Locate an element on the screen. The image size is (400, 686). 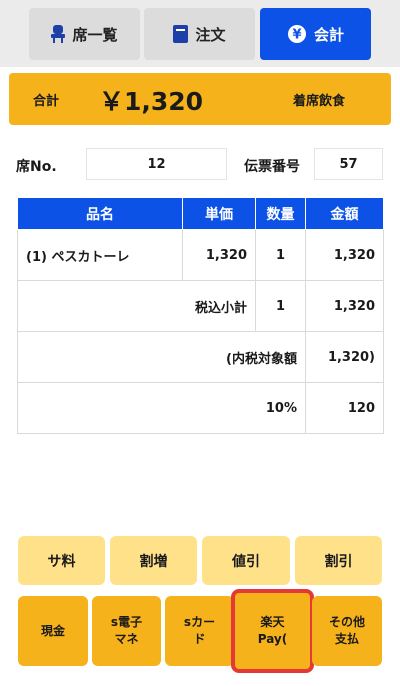
price-discount-button: 値引 is located at coordinates (246, 560).